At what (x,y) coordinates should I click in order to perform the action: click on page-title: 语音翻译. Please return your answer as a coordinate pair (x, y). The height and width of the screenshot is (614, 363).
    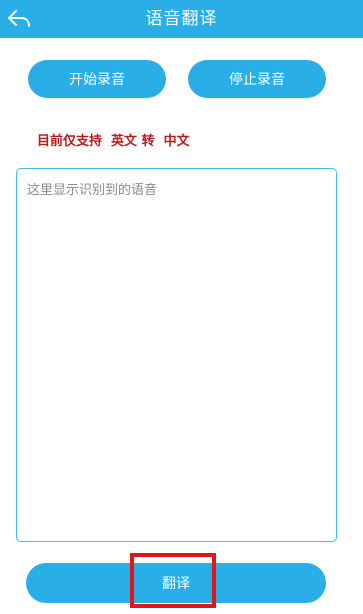
    Looking at the image, I should click on (181, 19).